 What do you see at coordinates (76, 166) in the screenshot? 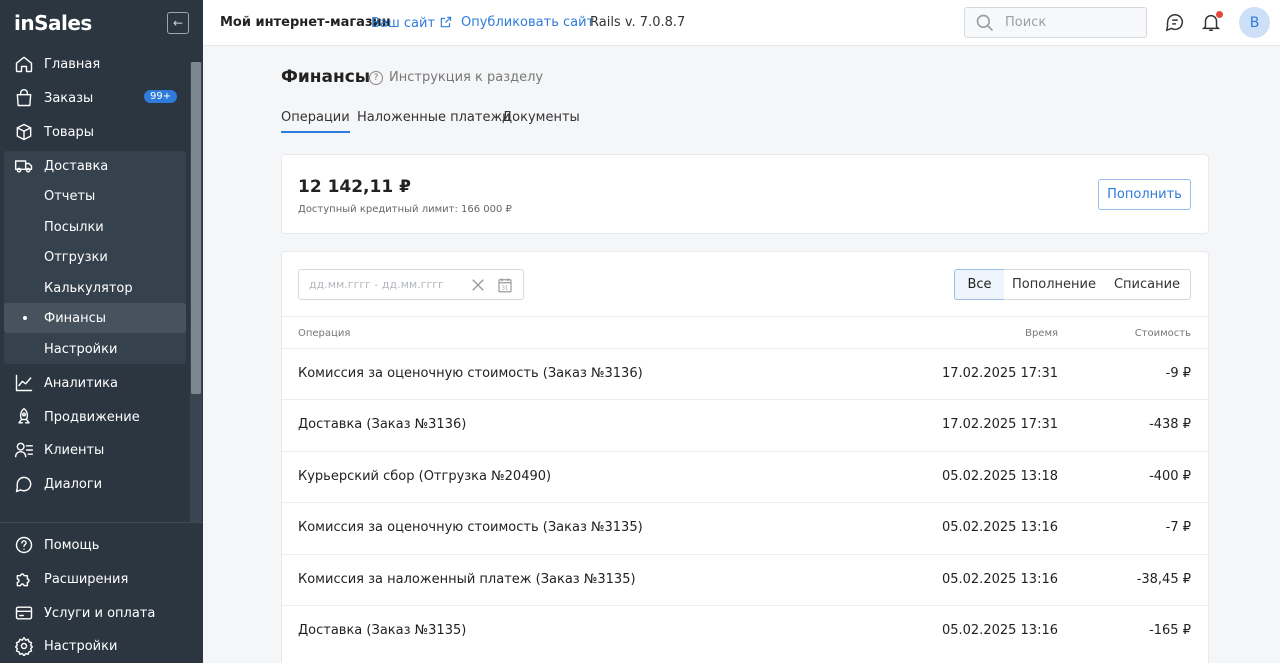
I see `sidebar-item-label: Доставка` at bounding box center [76, 166].